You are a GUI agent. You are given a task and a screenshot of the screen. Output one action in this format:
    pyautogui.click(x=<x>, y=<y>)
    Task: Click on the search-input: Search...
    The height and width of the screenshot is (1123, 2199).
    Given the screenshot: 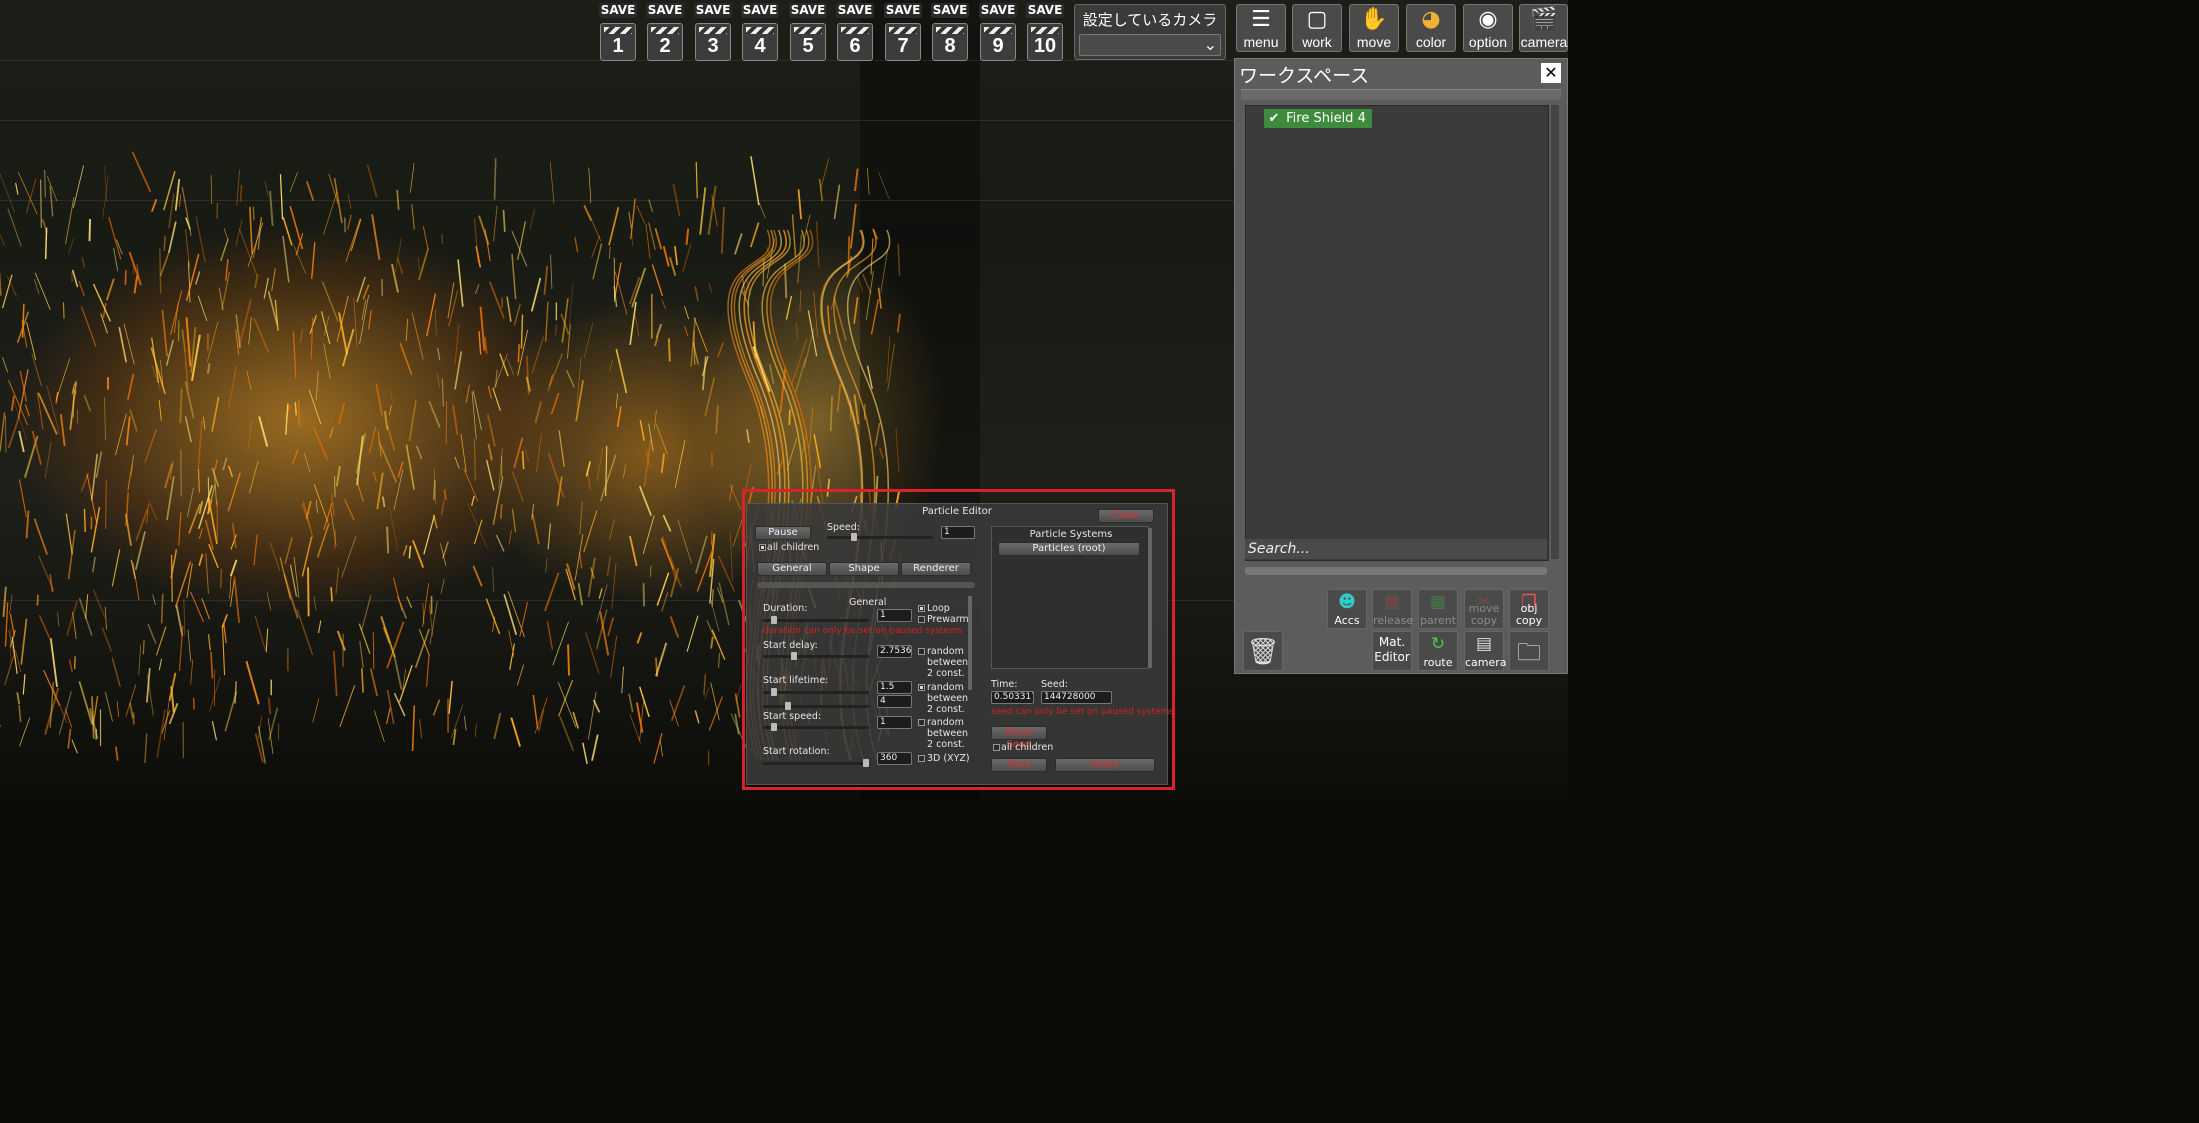 What is the action you would take?
    pyautogui.click(x=1396, y=549)
    